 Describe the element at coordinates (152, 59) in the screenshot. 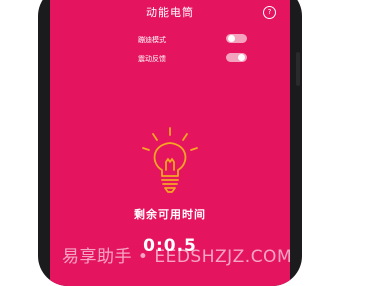

I see `vibration-feedback-label: 震动反馈` at that location.